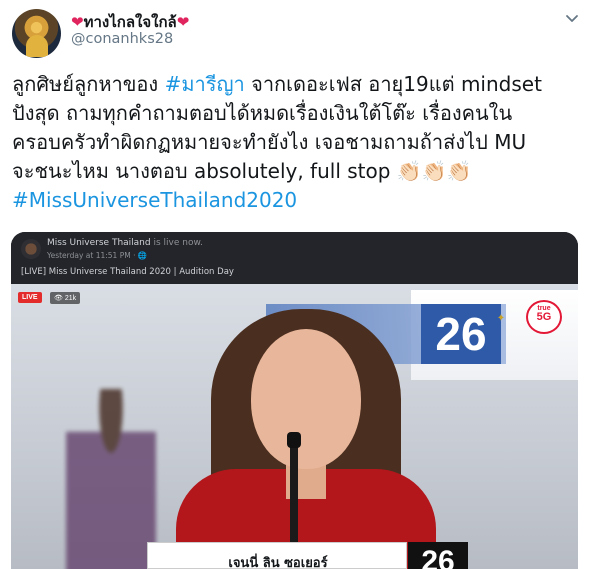 Image resolution: width=591 pixels, height=569 pixels. I want to click on contestant-name: เจนนี่ ลิน ซอเยอร์, so click(278, 562).